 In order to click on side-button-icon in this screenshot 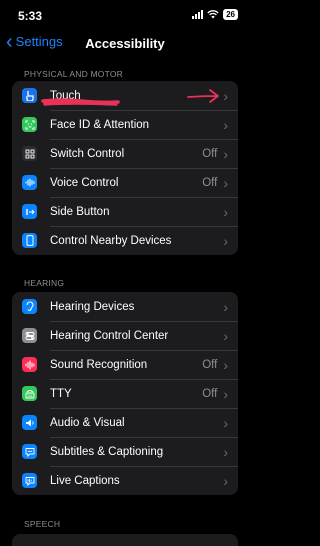, I will do `click(29, 211)`.